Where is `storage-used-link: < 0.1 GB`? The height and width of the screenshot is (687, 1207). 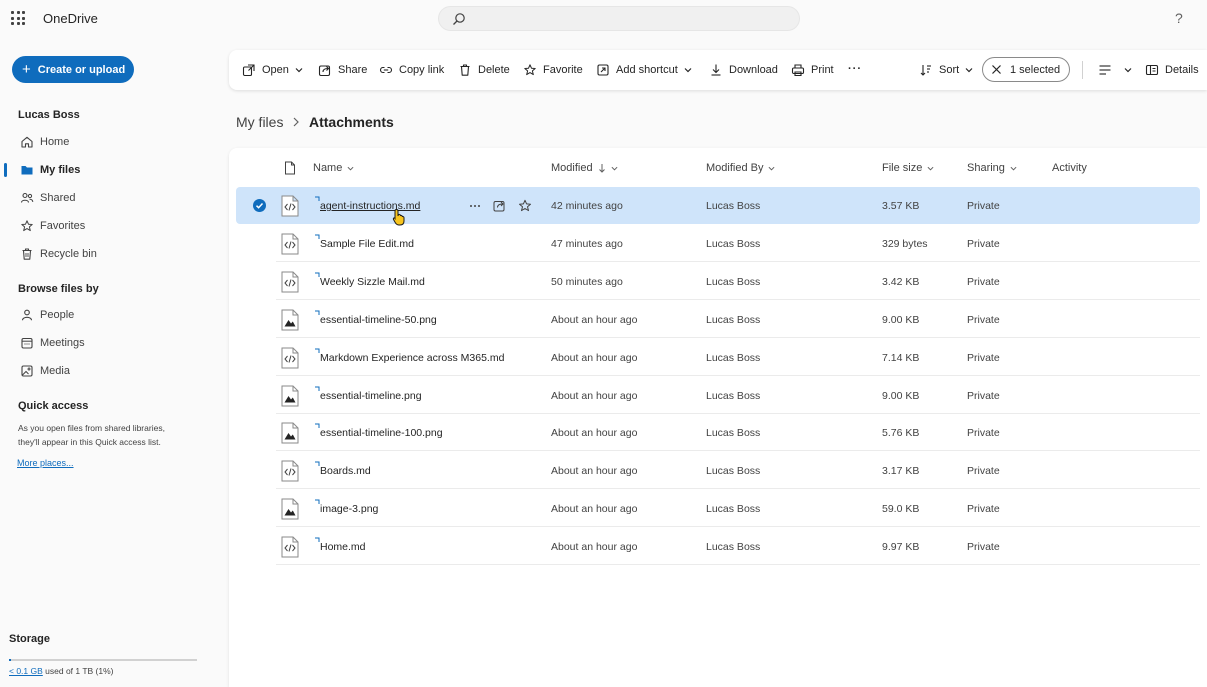 storage-used-link: < 0.1 GB is located at coordinates (26, 671).